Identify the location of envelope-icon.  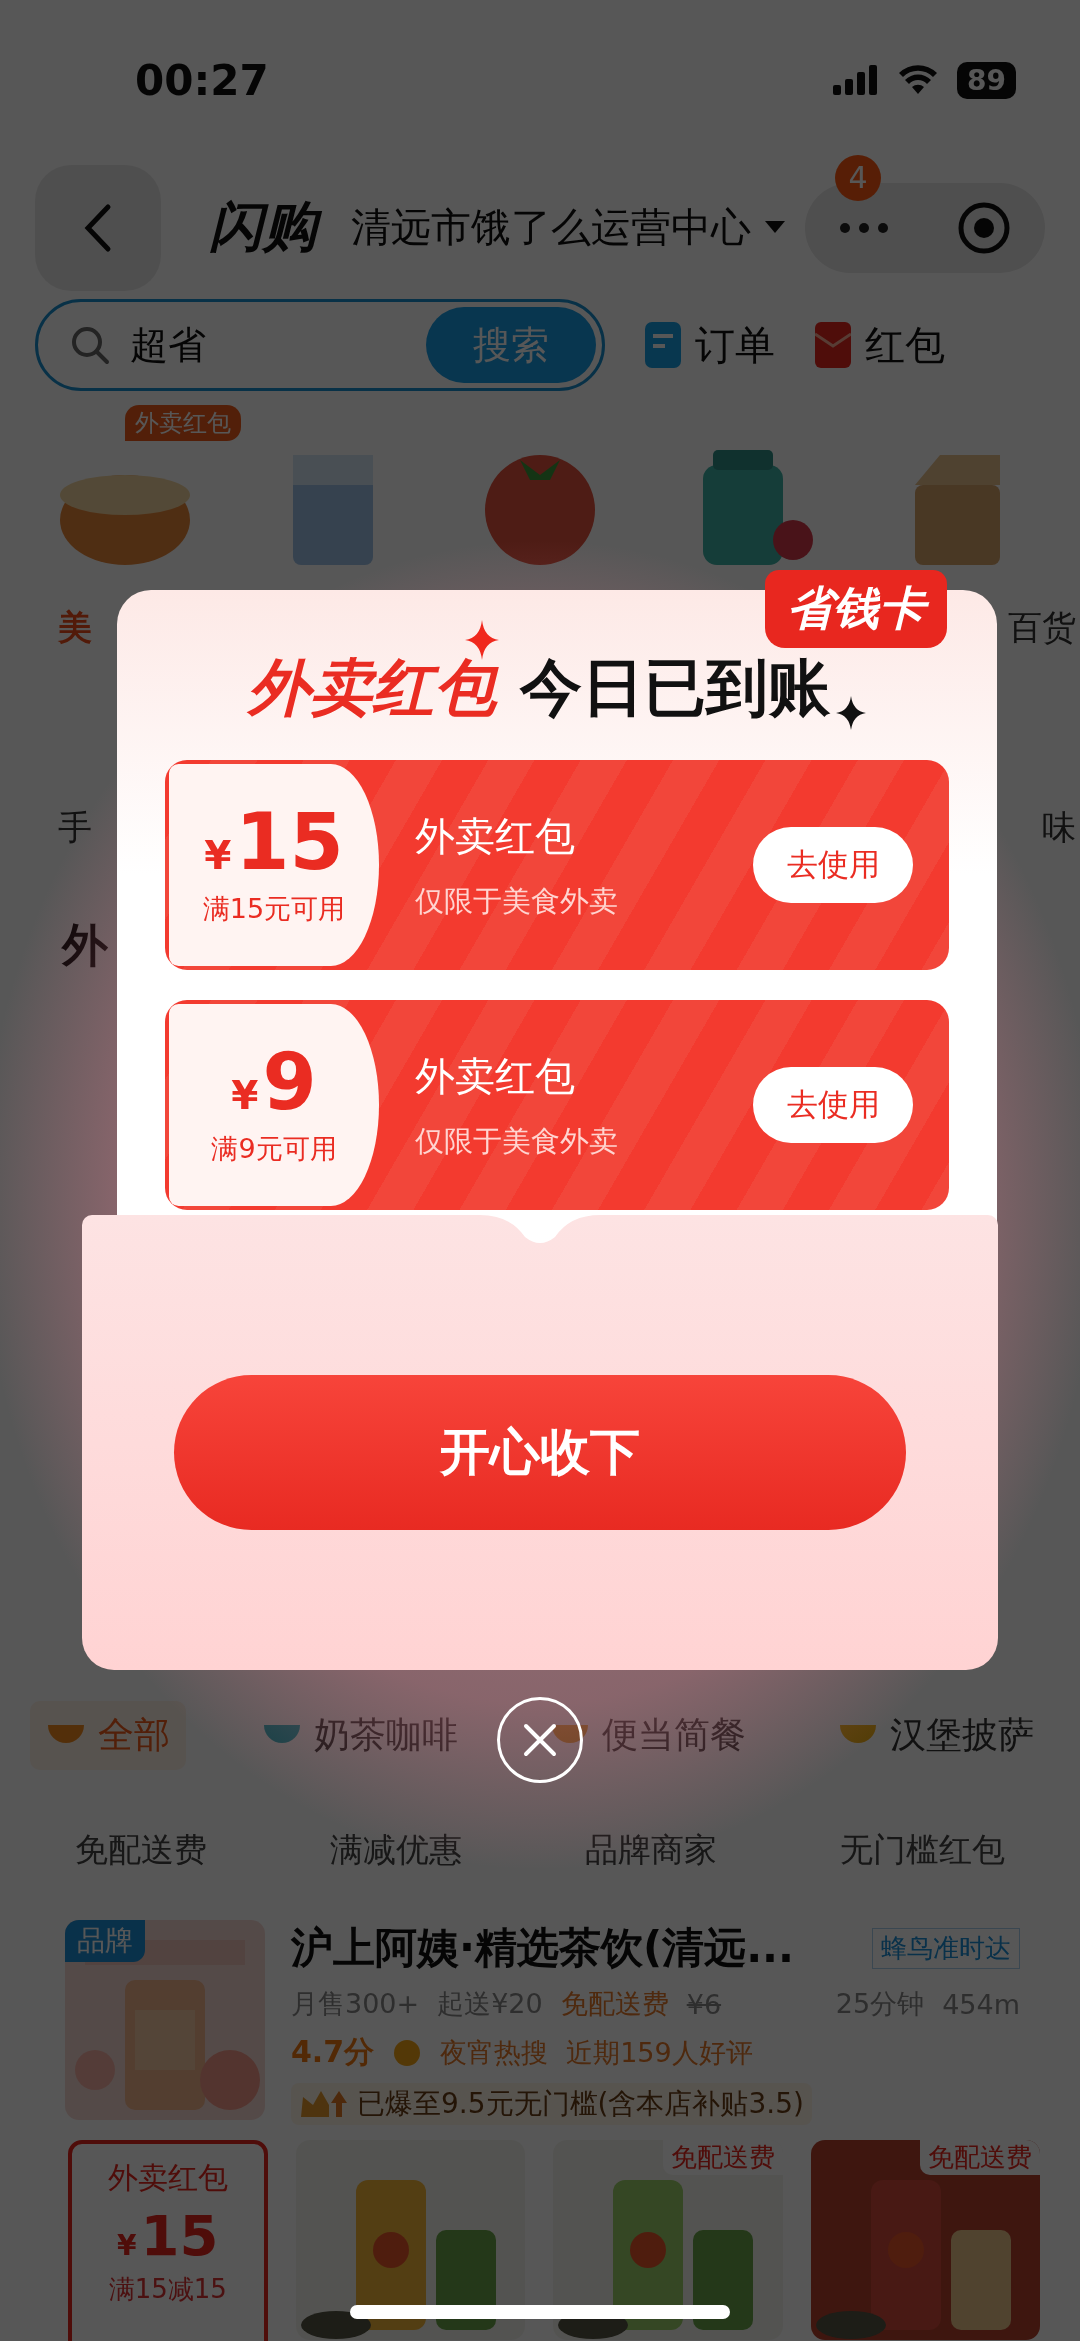
(833, 345).